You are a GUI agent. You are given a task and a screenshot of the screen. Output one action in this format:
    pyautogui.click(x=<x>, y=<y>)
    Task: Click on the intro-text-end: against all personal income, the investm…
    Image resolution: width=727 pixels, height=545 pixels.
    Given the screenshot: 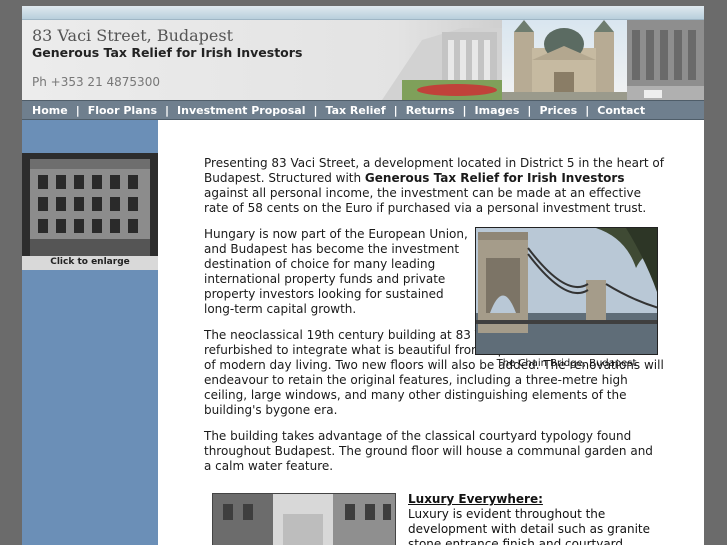 What is the action you would take?
    pyautogui.click(x=425, y=200)
    